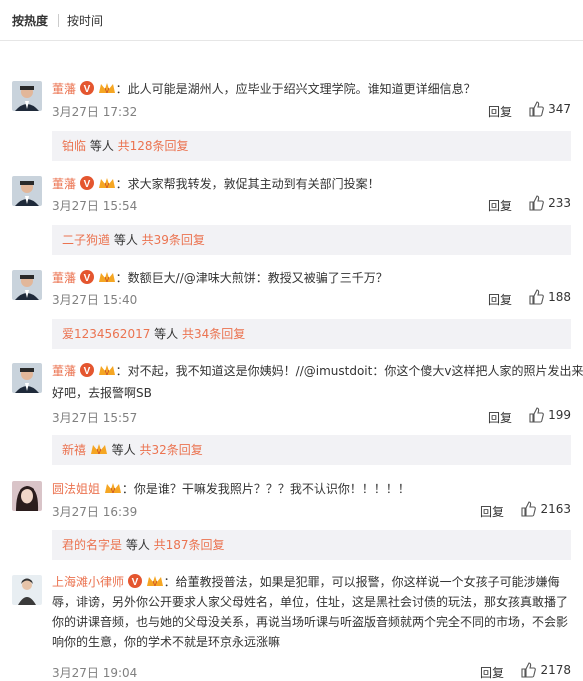 This screenshot has width=583, height=681. I want to click on username-link: 圆法姐姐, so click(76, 489).